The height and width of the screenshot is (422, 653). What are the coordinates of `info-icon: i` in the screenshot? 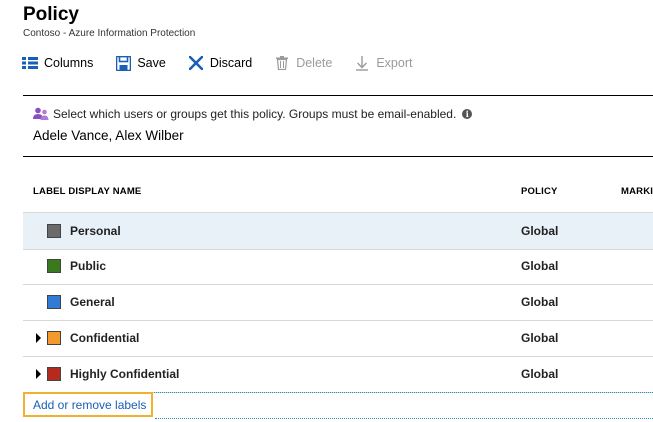 It's located at (467, 114).